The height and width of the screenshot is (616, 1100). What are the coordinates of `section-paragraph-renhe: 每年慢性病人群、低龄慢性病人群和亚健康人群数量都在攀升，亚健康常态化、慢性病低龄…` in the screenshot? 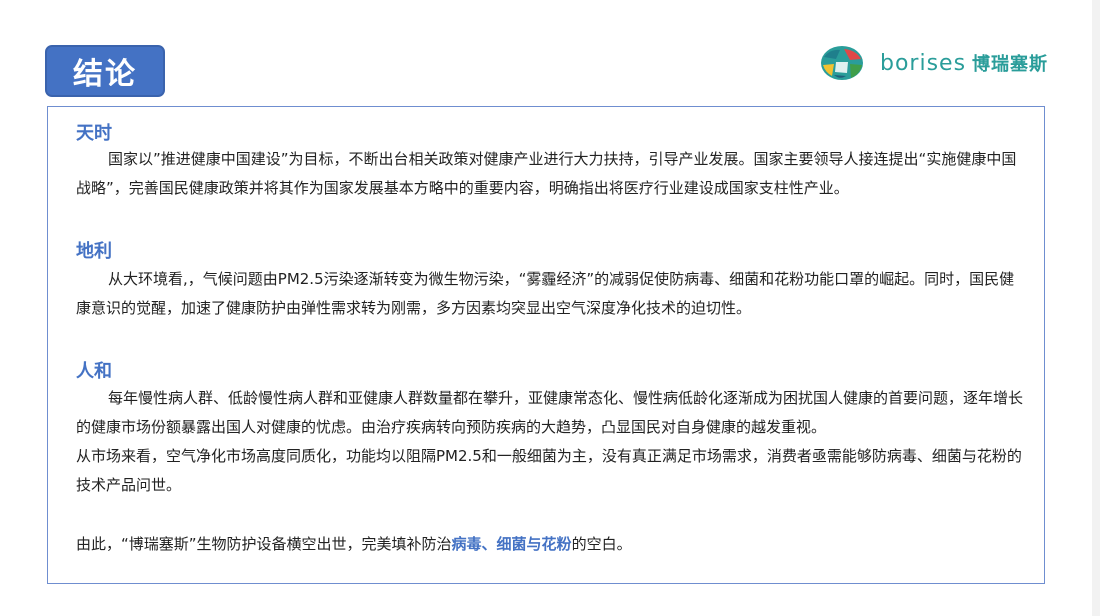 It's located at (550, 412).